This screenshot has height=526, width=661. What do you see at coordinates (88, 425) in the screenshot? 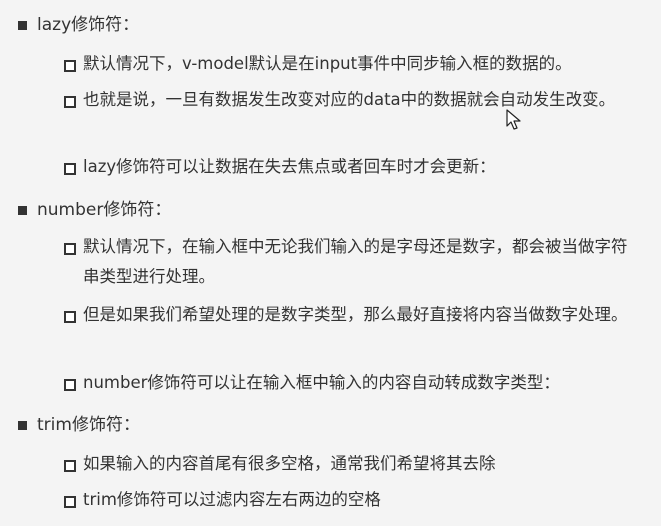
I see `section-title: trim修饰符：` at bounding box center [88, 425].